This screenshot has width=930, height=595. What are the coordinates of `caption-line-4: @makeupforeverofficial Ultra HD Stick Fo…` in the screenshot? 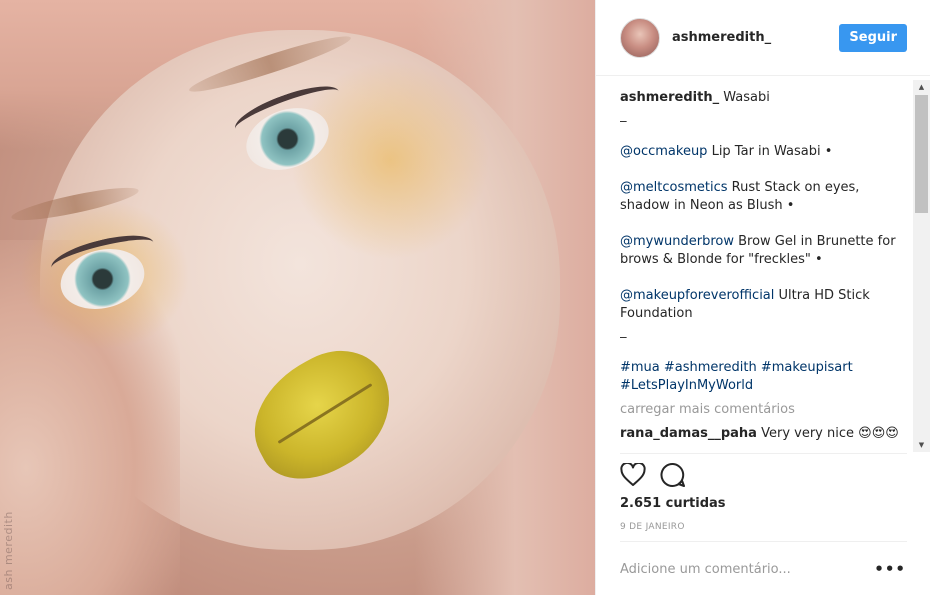 It's located at (765, 305).